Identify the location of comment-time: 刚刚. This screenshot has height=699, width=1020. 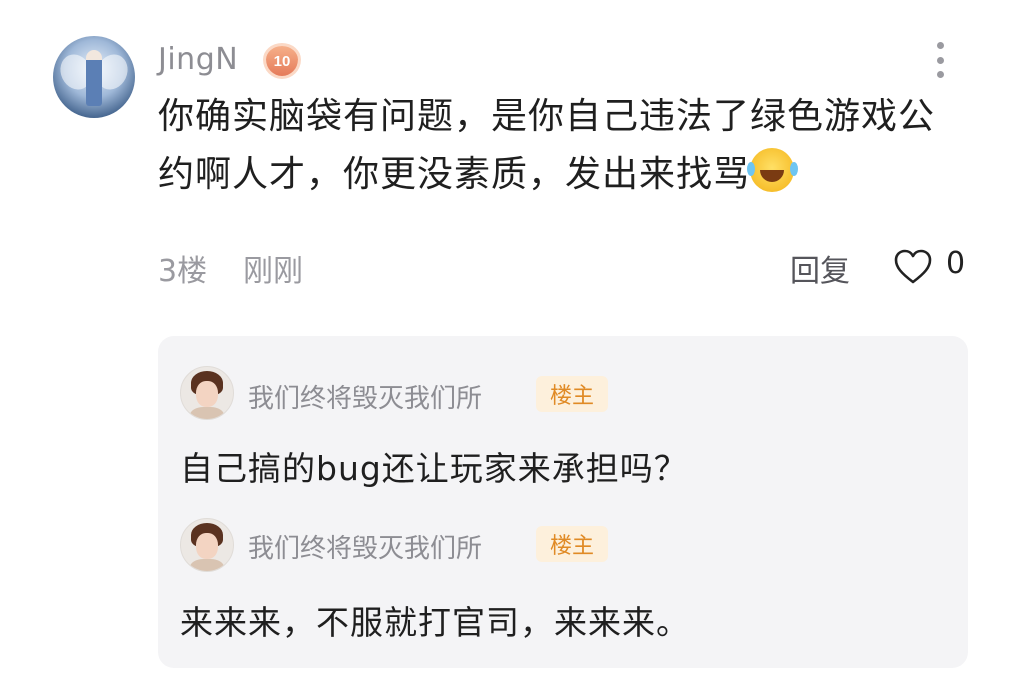
(273, 271).